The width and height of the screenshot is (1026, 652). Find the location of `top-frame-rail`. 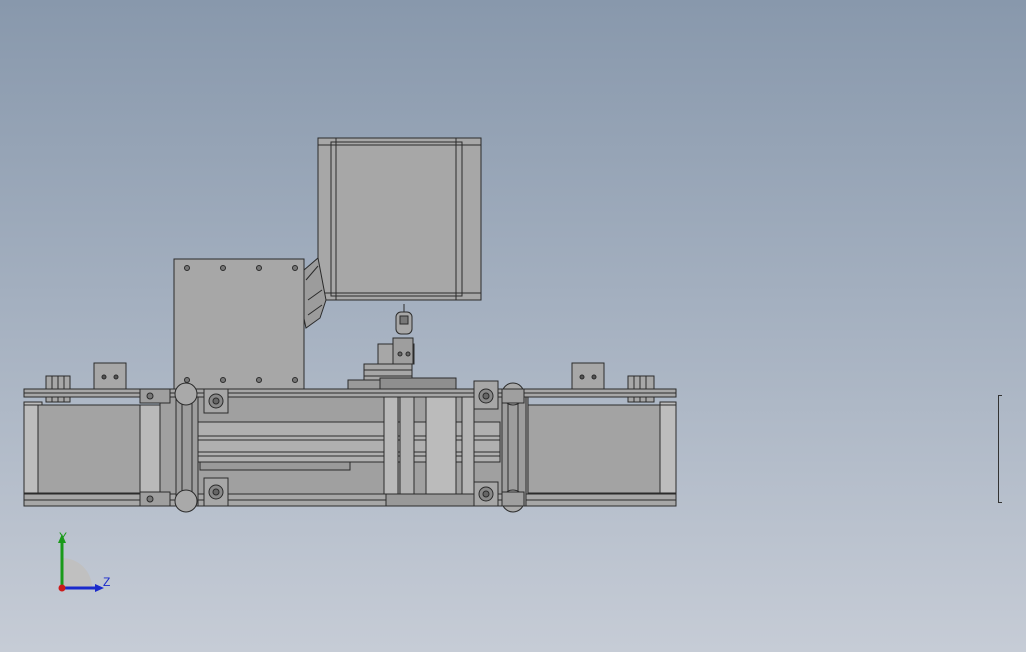

top-frame-rail is located at coordinates (350, 393).